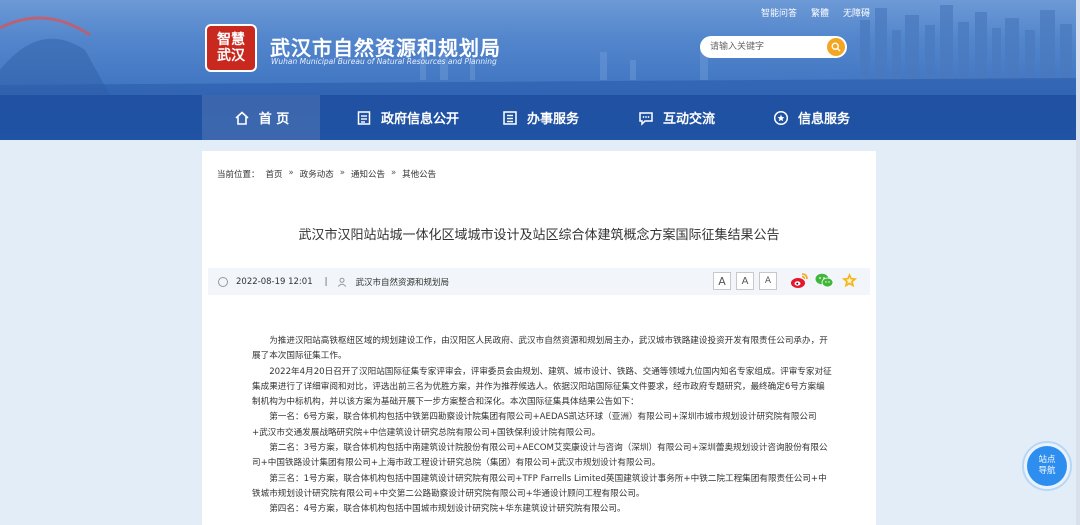  I want to click on page-scrollbar, so click(1078, 262).